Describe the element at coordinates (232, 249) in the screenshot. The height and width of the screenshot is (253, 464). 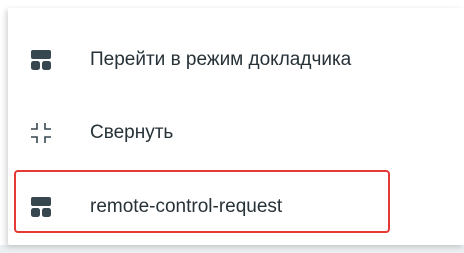
I see `background-strip` at that location.